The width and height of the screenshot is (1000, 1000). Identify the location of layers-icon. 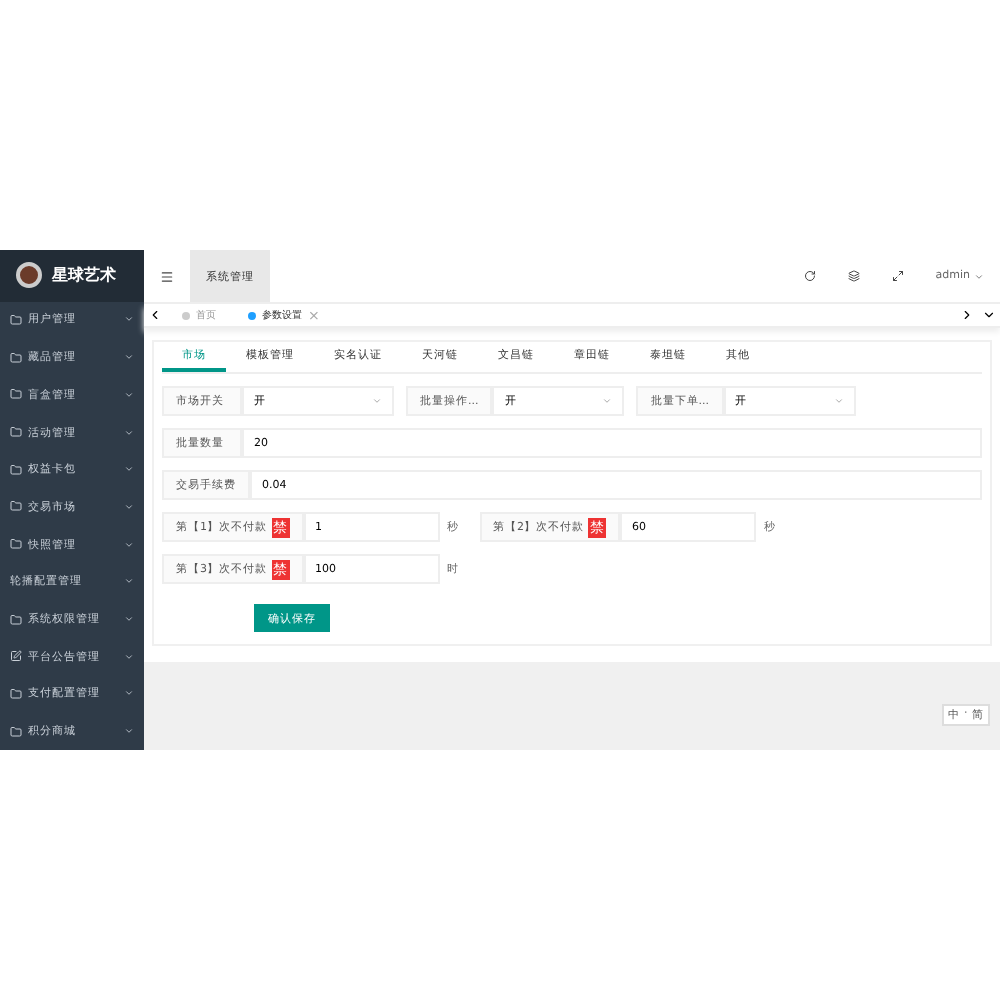
(853, 276).